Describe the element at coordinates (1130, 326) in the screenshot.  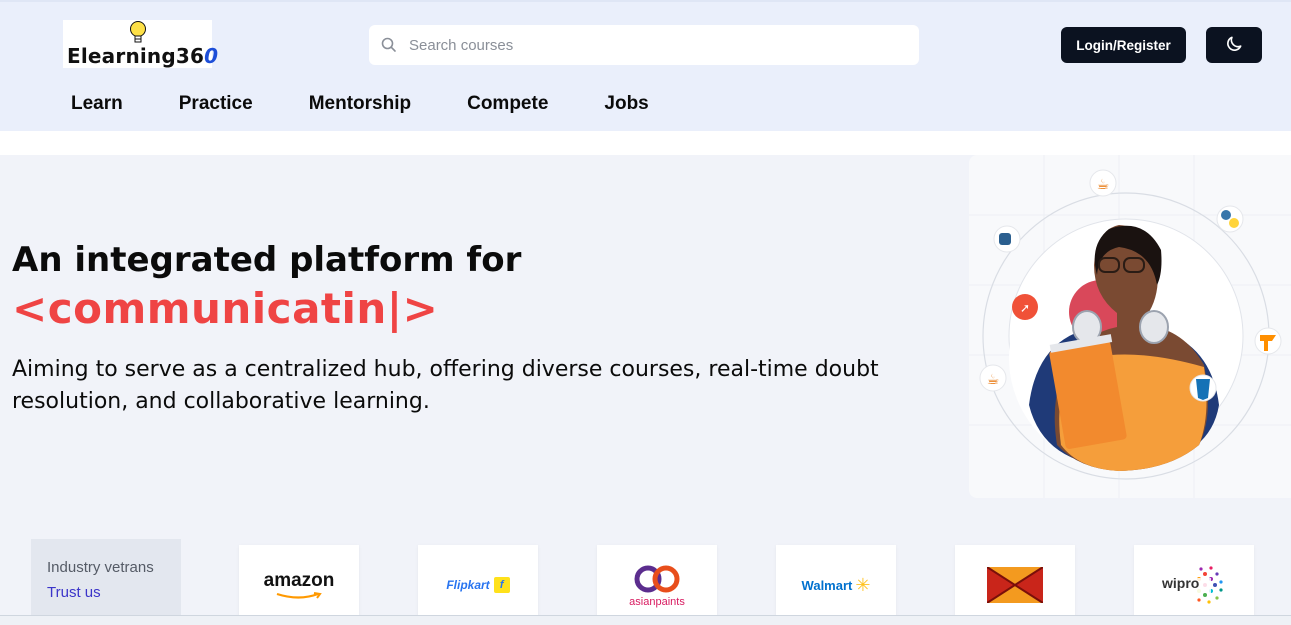
I see `hero-illustration: ☕ ➚ ☕` at that location.